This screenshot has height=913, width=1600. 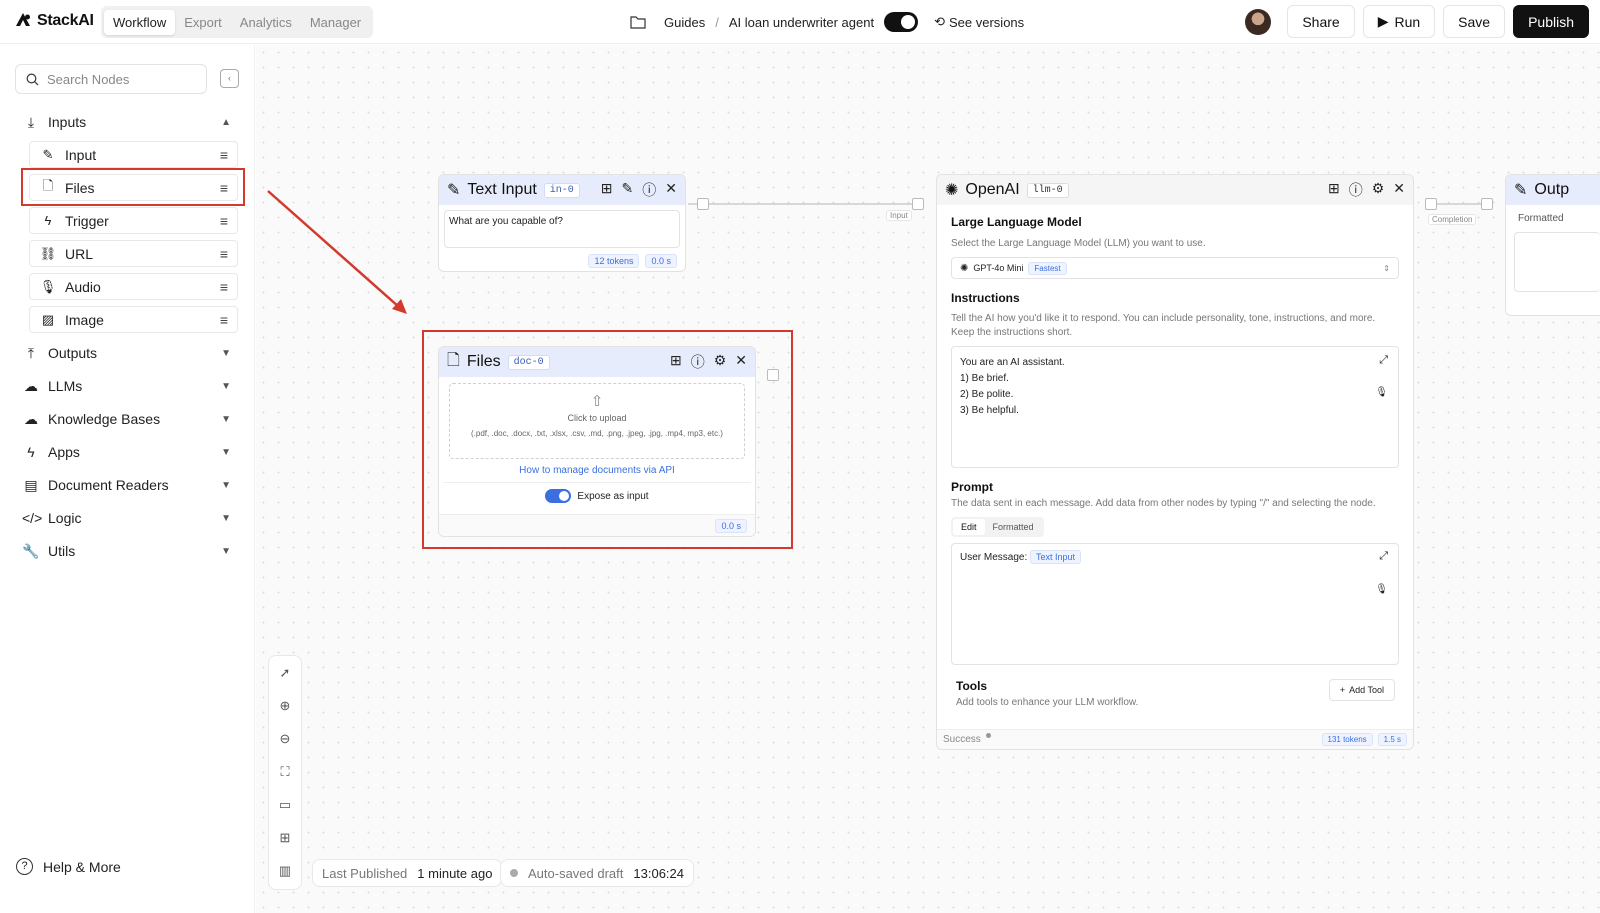 I want to click on edge-label-input: Input, so click(x=899, y=215).